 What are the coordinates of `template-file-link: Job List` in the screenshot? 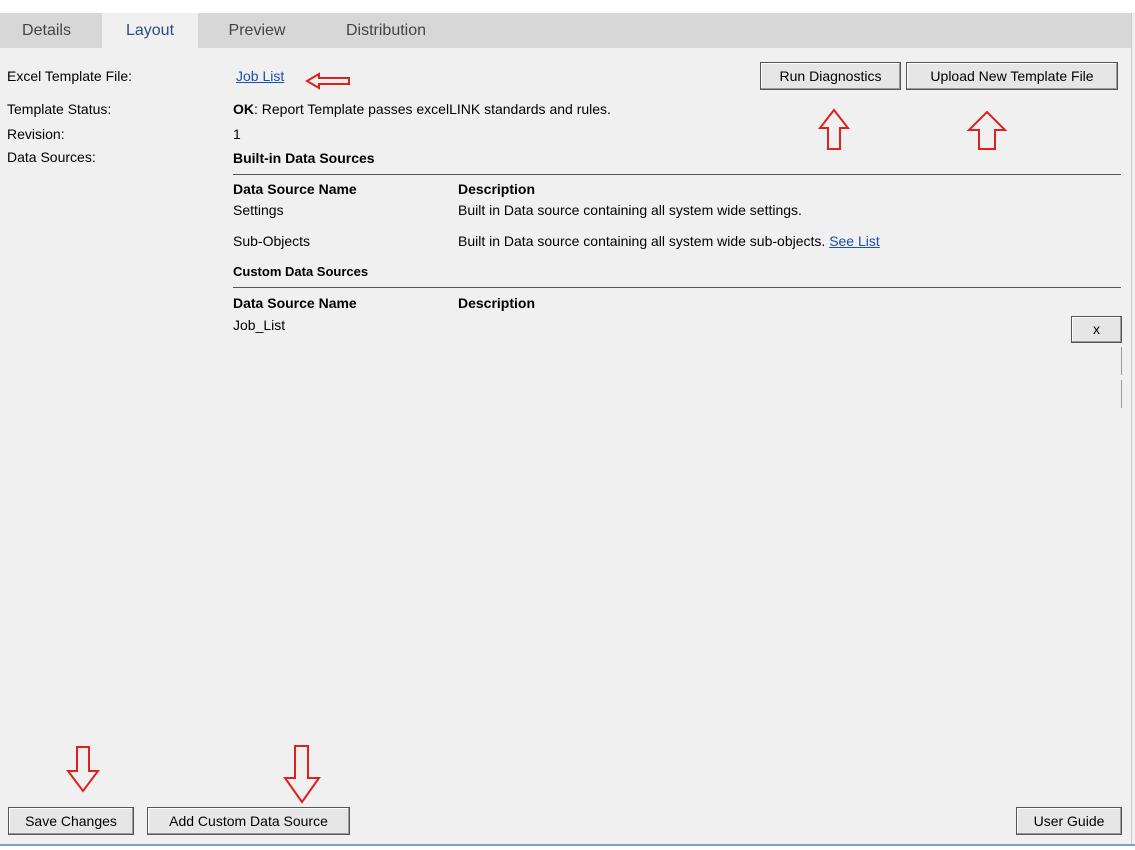 It's located at (260, 76).